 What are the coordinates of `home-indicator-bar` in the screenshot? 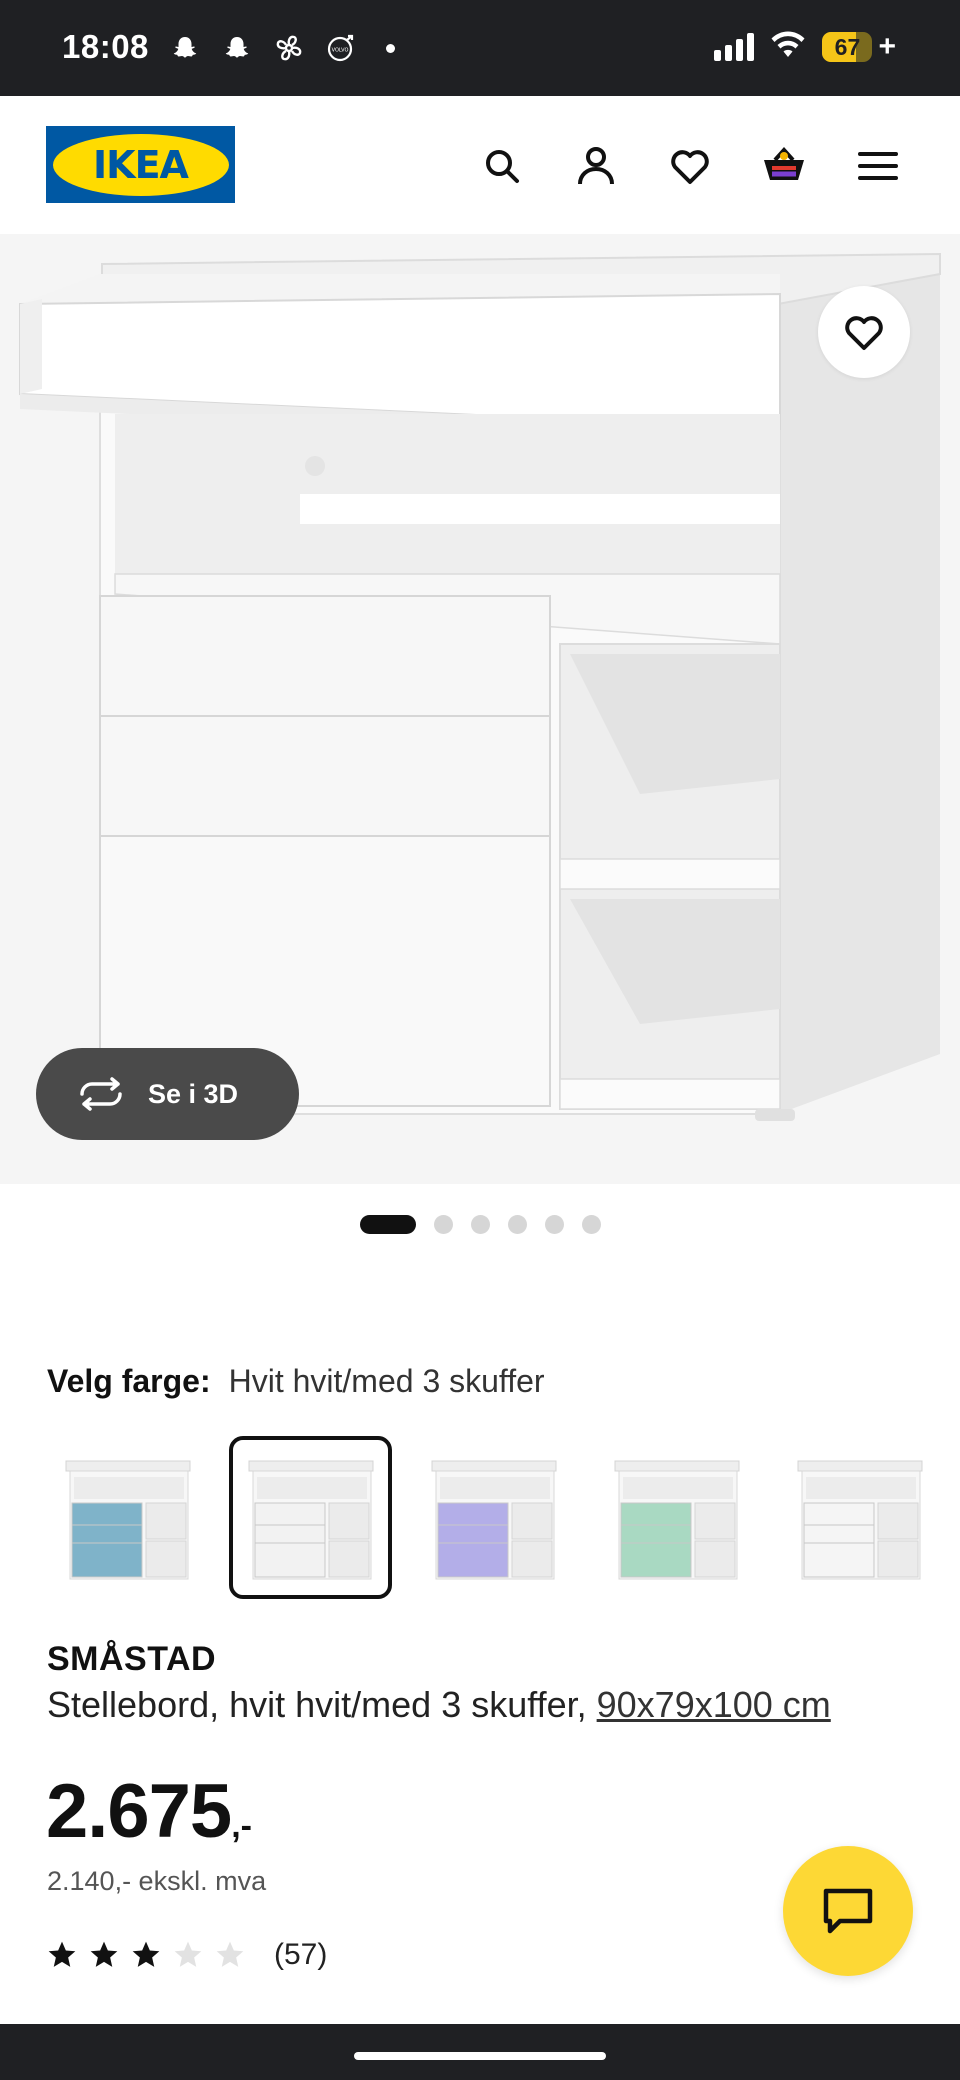 It's located at (480, 2052).